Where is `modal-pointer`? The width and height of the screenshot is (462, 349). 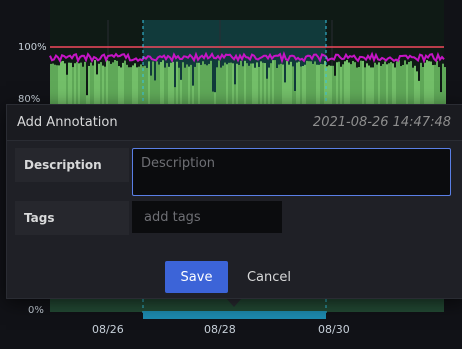 modal-pointer is located at coordinates (234, 302).